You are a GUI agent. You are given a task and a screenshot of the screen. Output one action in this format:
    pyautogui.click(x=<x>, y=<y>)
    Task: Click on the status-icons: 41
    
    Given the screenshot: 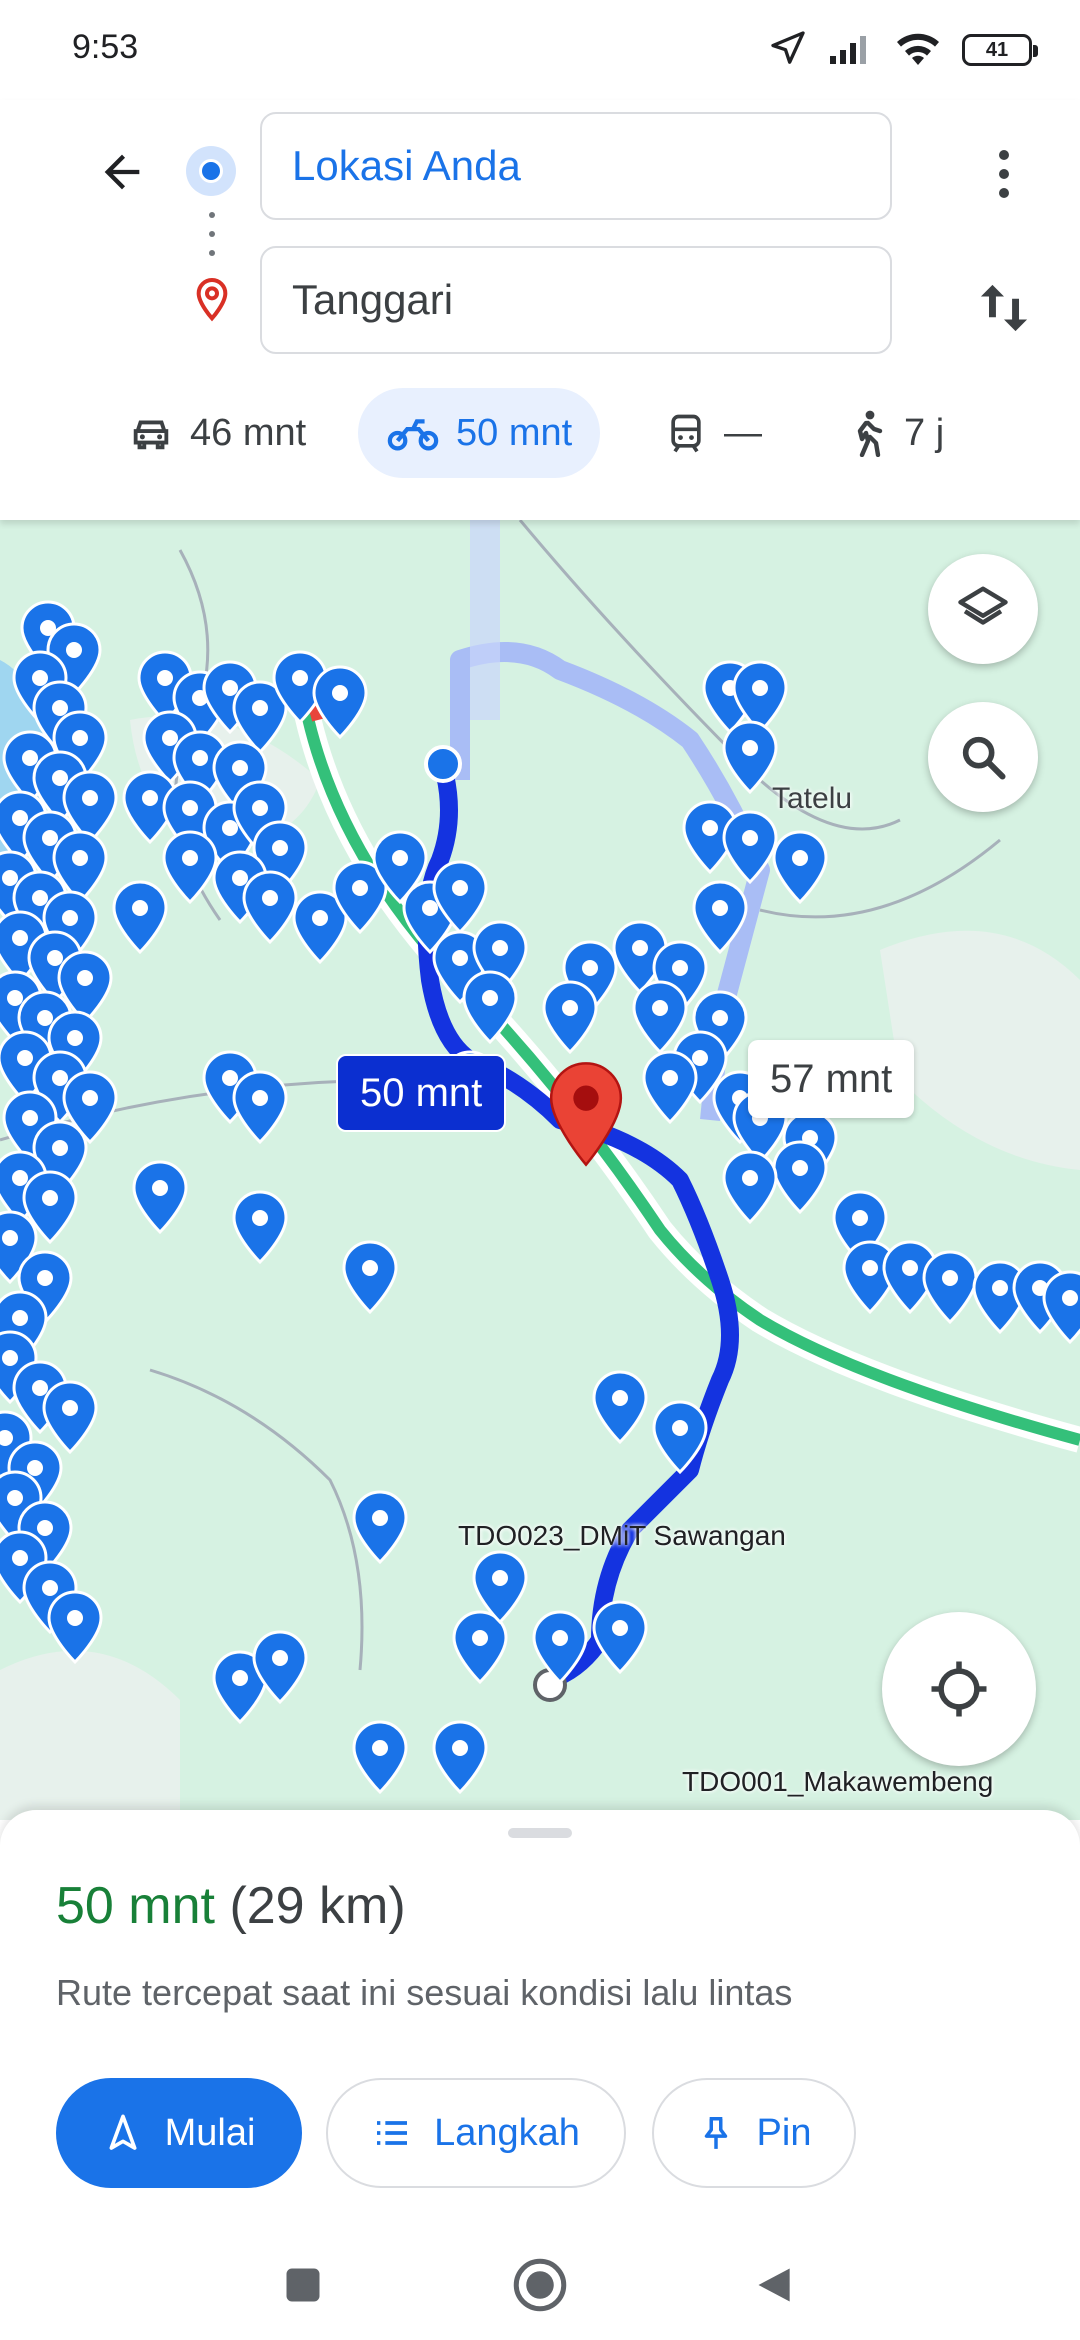 What is the action you would take?
    pyautogui.click(x=903, y=50)
    